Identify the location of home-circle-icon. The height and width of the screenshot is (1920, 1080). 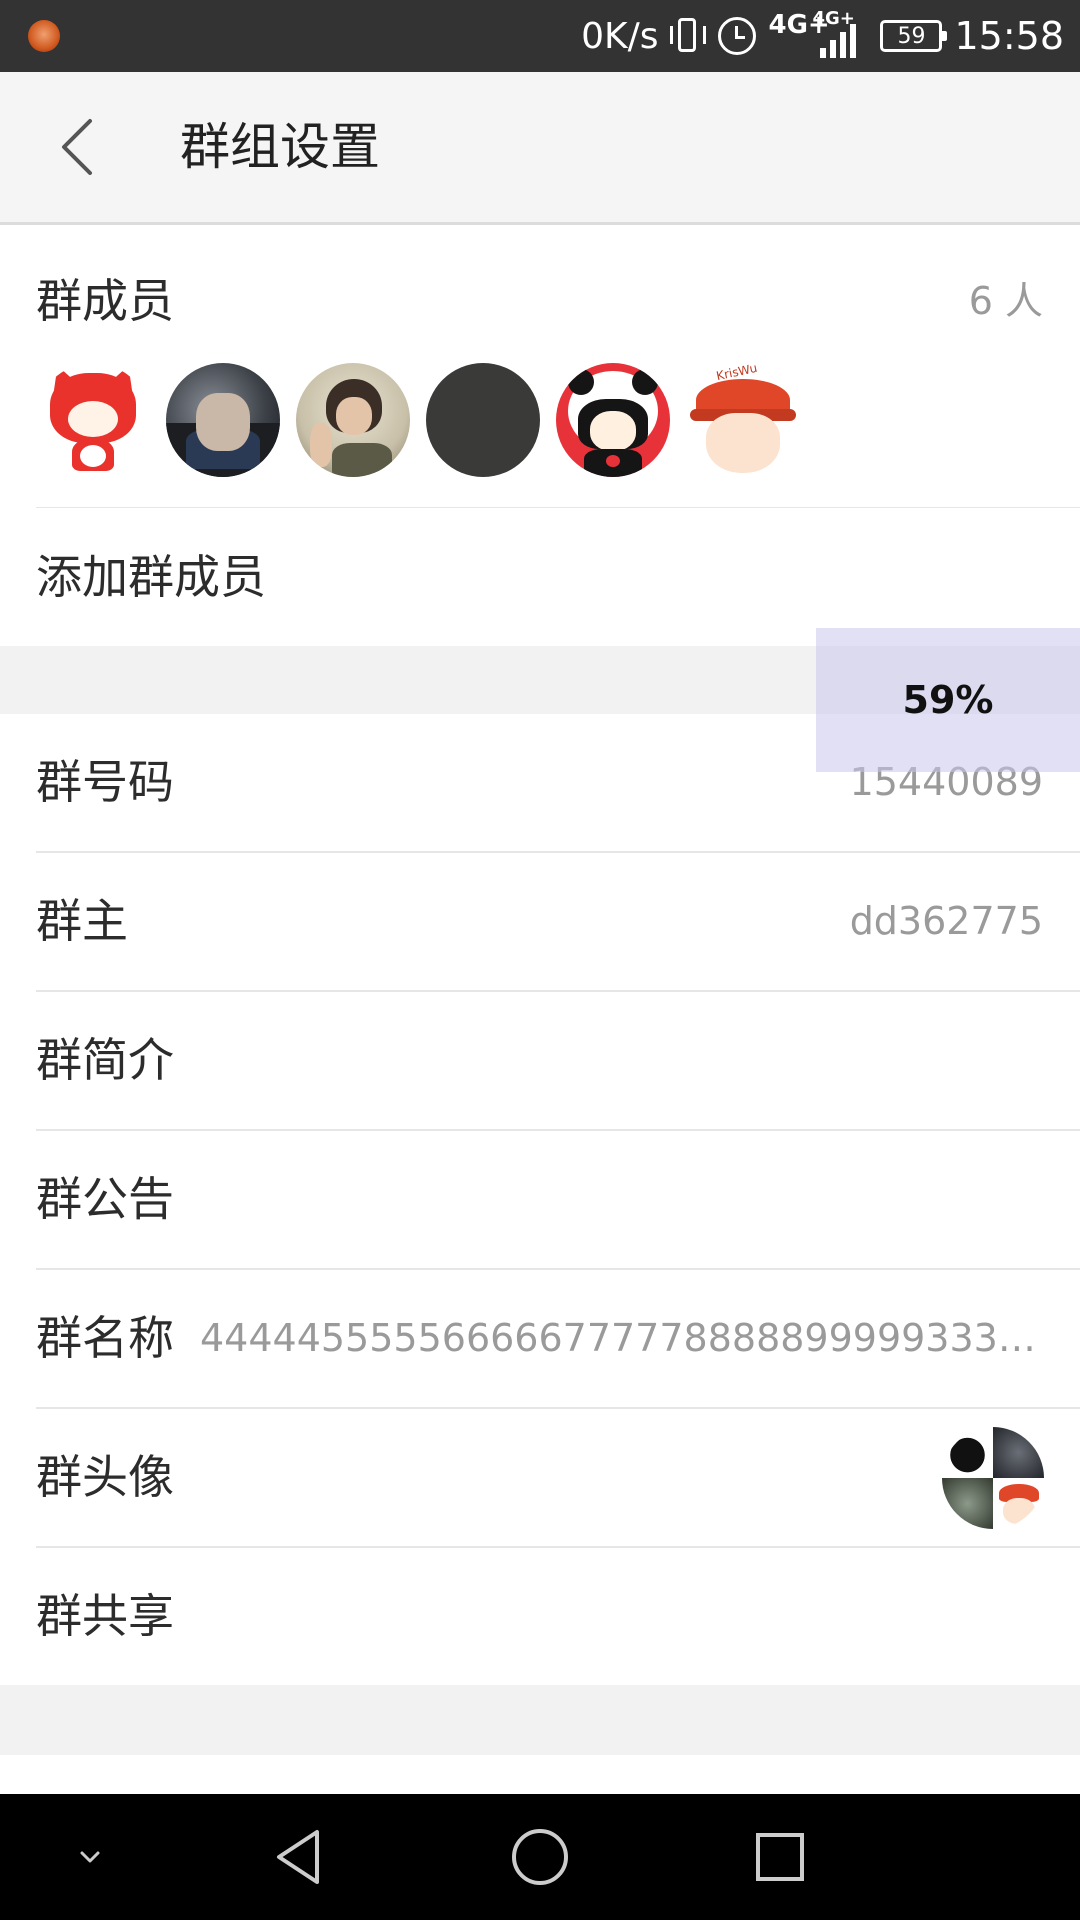
(540, 1857).